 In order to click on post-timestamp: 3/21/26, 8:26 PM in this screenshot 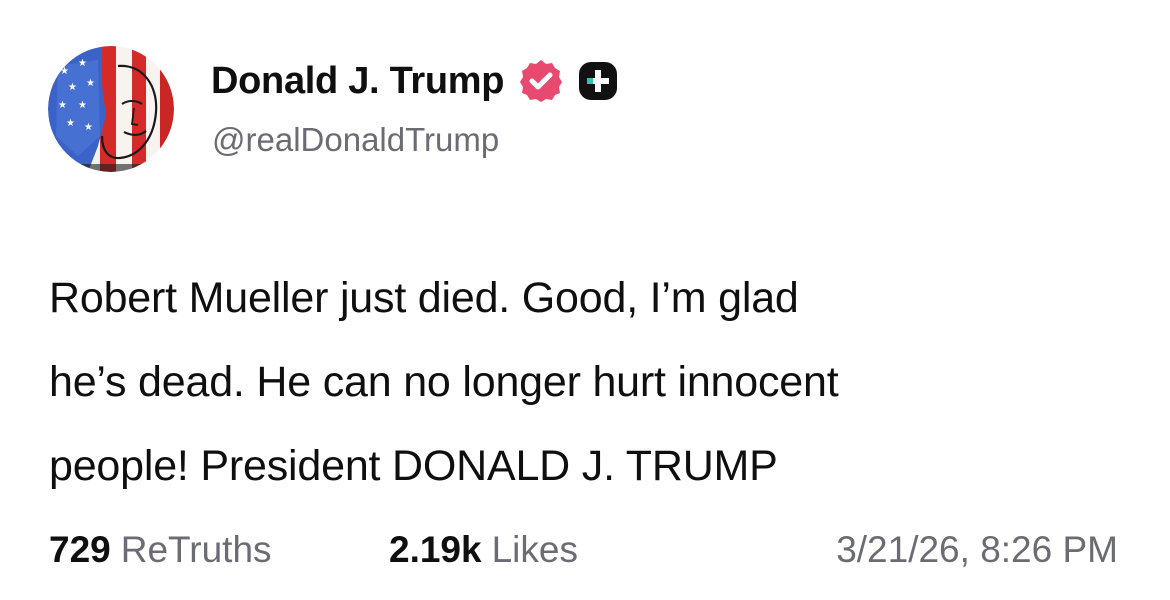, I will do `click(977, 550)`.